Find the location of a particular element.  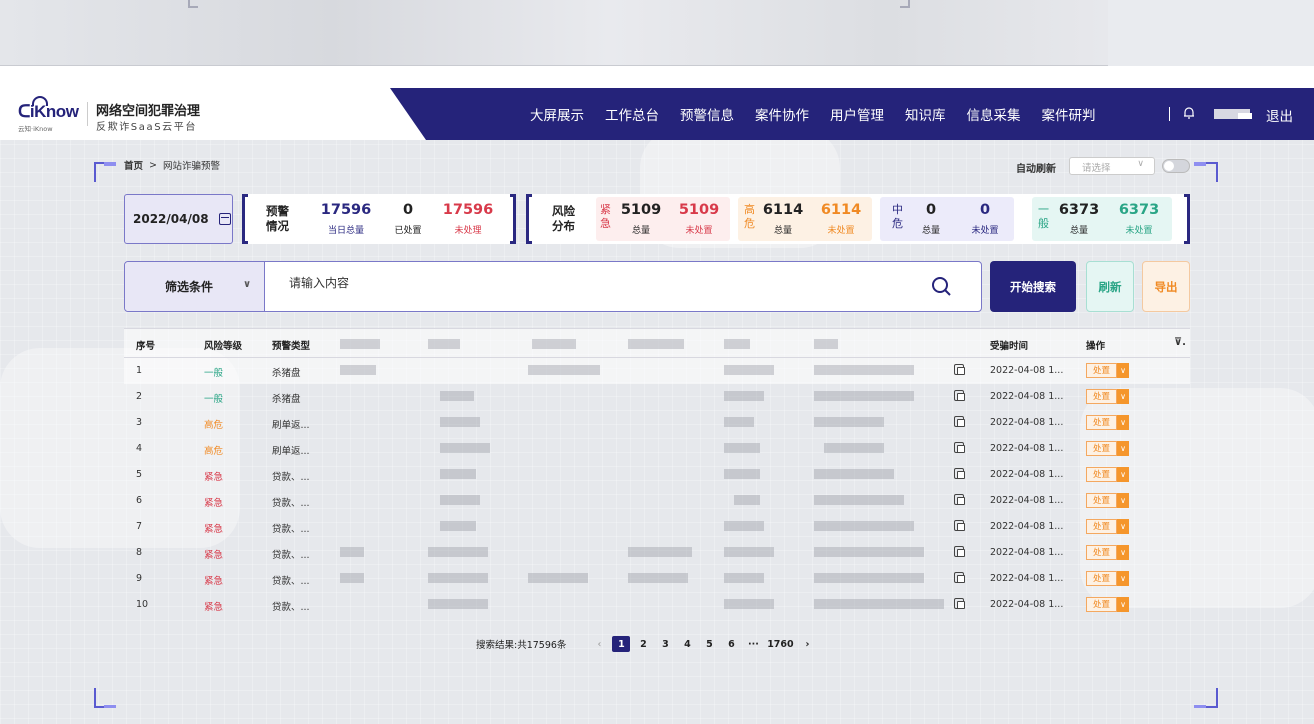

risk-urgent-pill: 紧急 5109 总量 5109 未处置 is located at coordinates (663, 219).